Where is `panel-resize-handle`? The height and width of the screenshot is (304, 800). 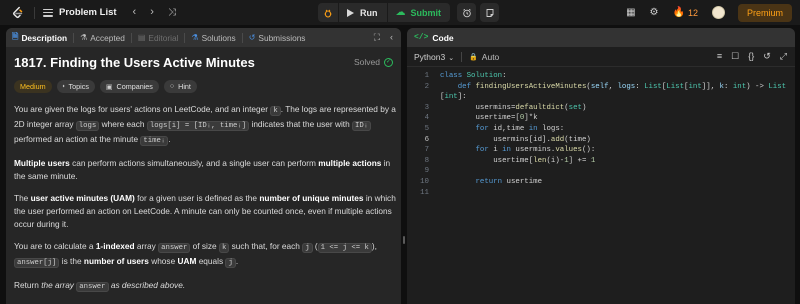
panel-resize-handle is located at coordinates (404, 240).